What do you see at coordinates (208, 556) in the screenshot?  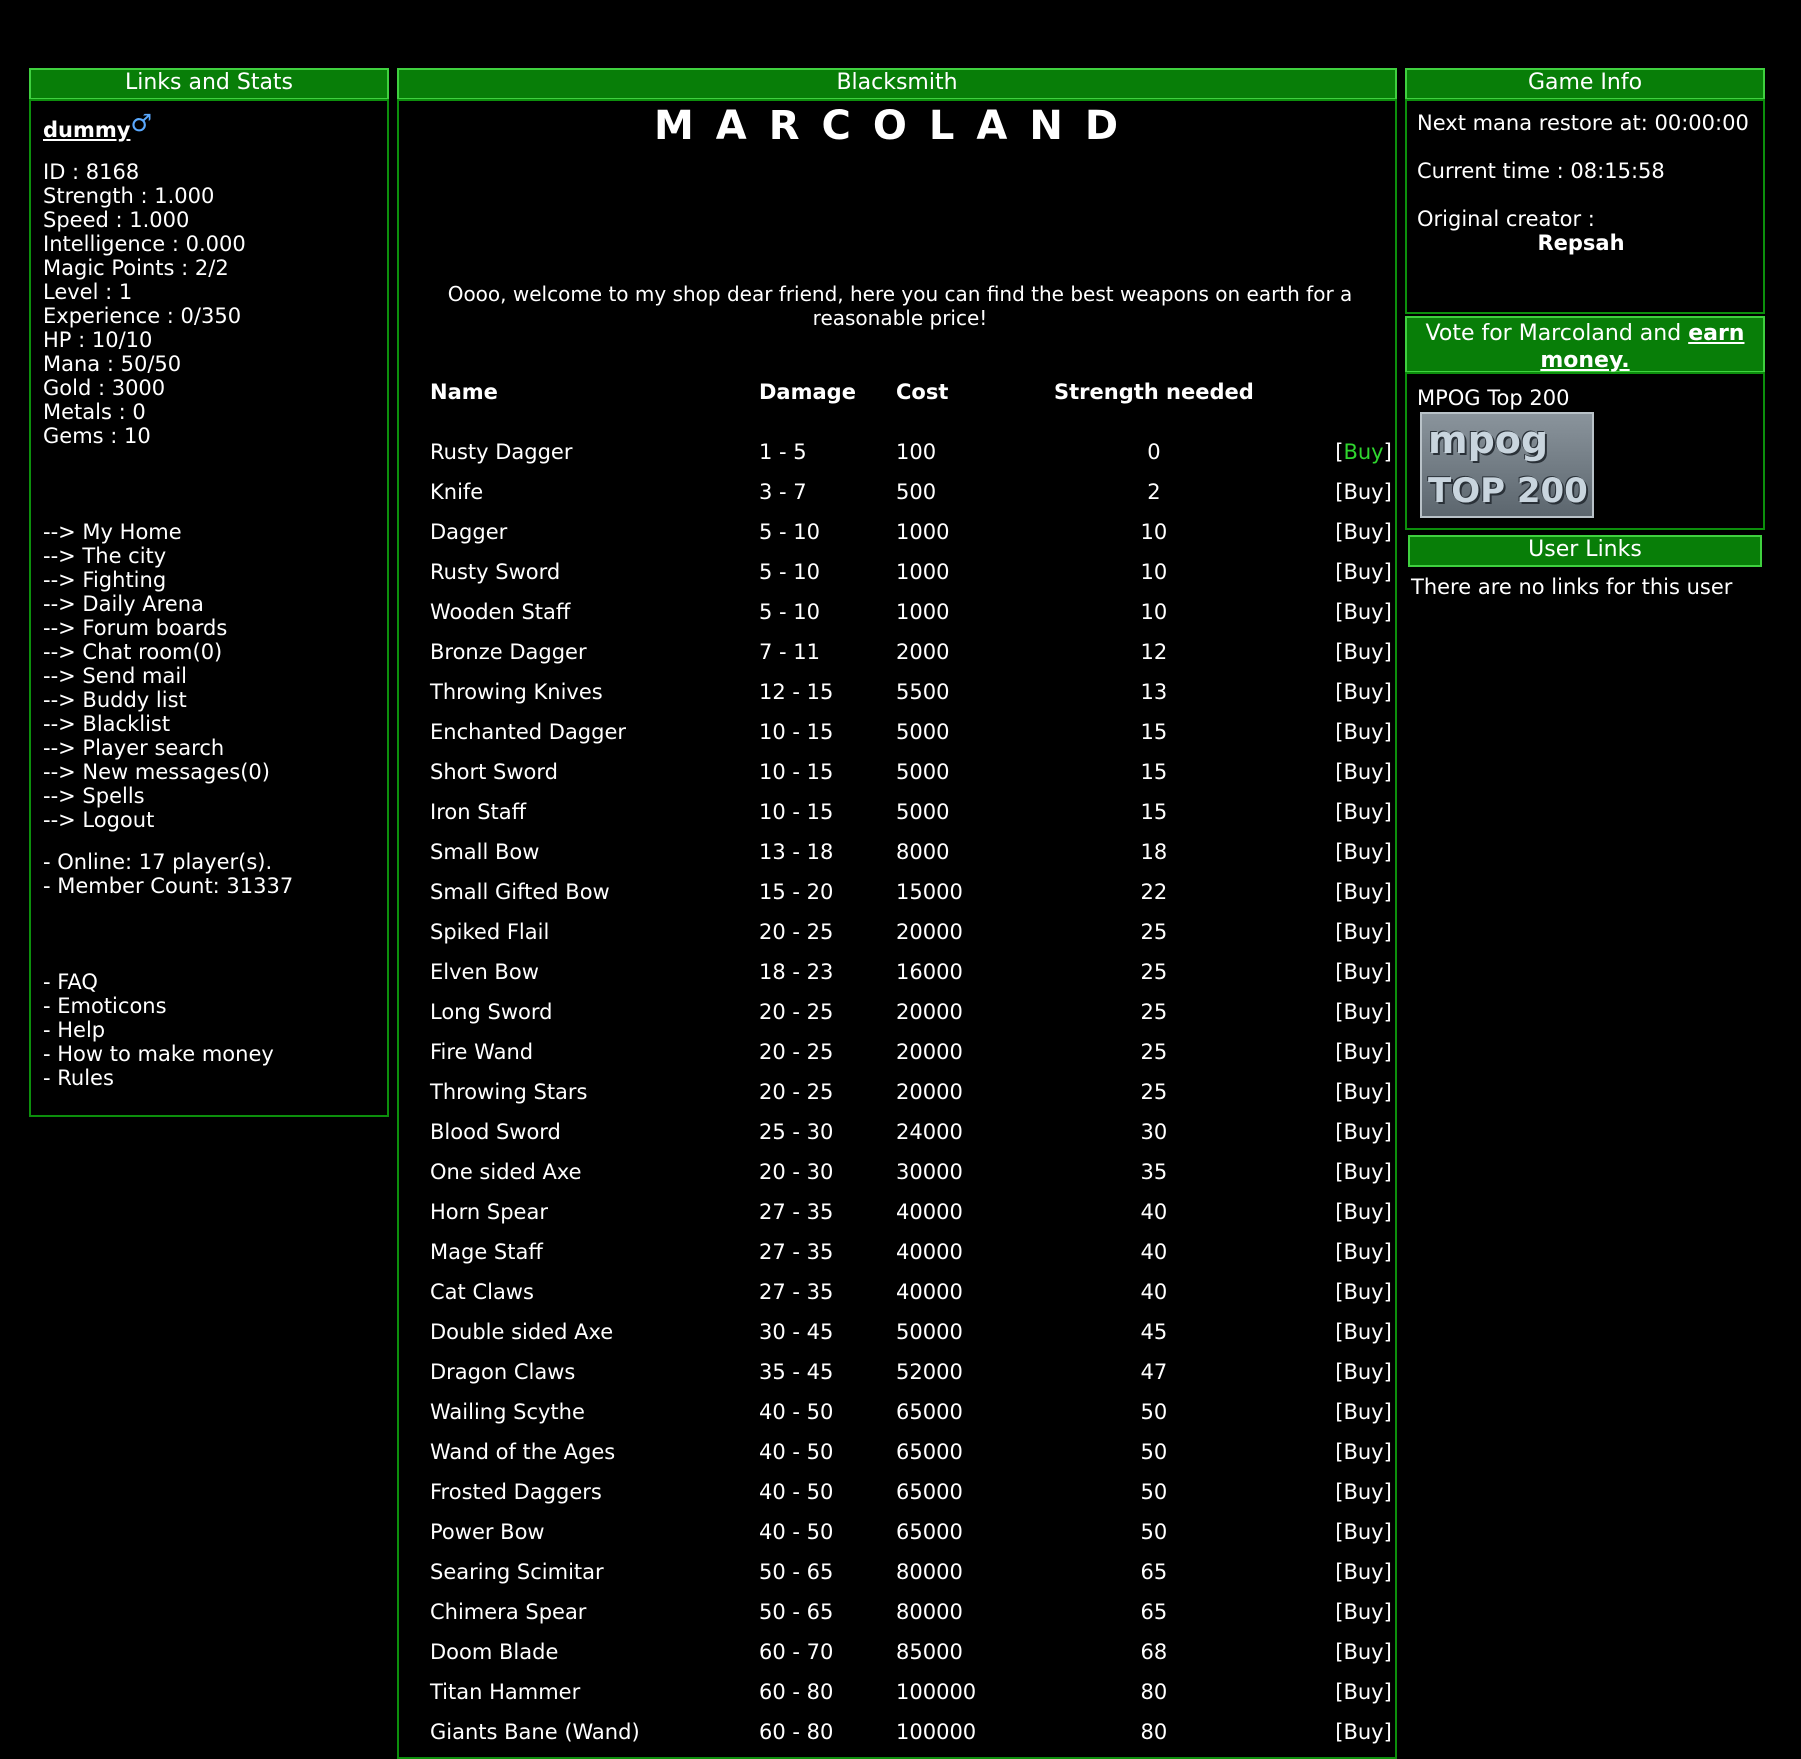 I see `nav-link: --> The city` at bounding box center [208, 556].